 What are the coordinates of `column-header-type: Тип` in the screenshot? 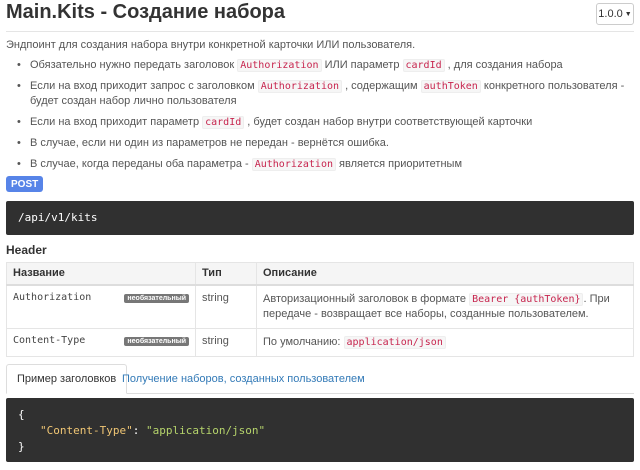 It's located at (226, 274).